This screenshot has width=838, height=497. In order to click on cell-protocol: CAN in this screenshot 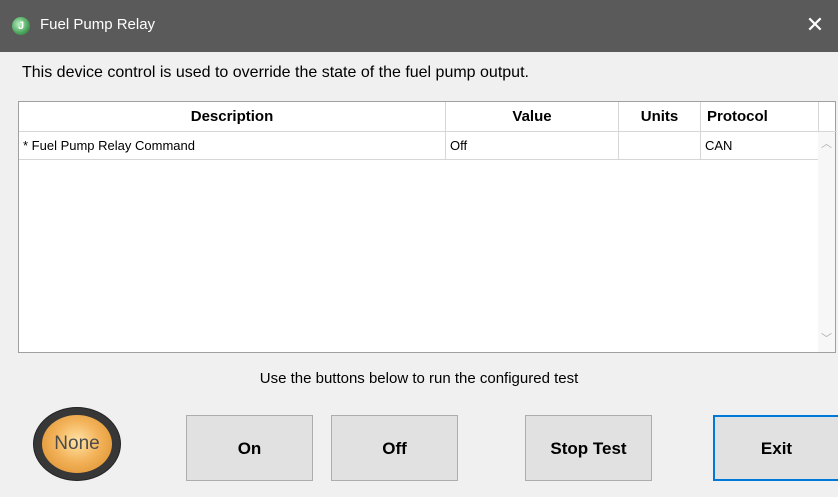, I will do `click(719, 145)`.